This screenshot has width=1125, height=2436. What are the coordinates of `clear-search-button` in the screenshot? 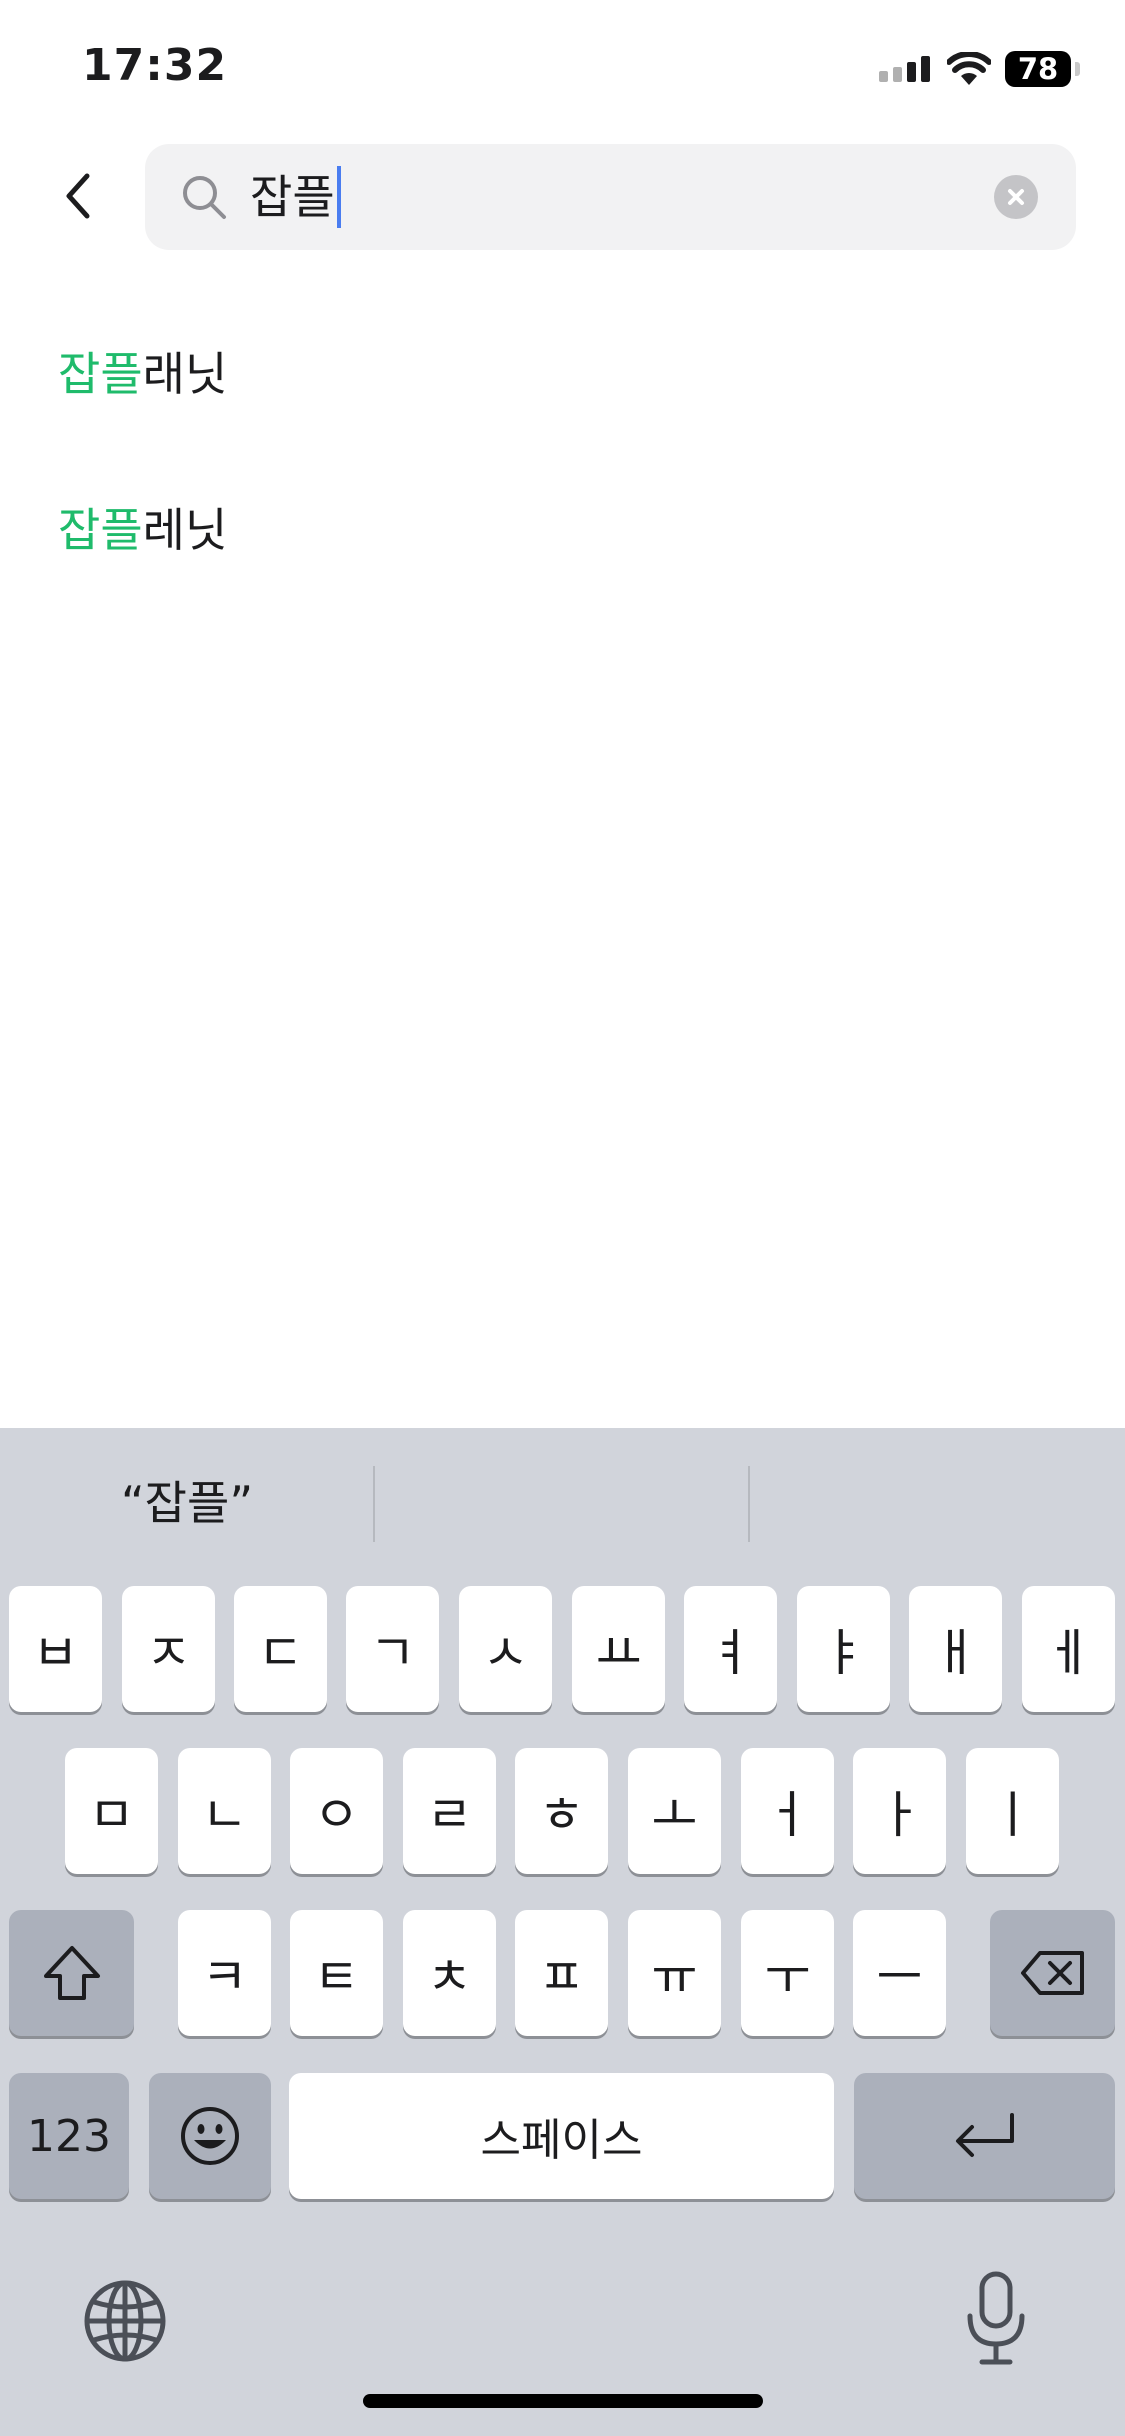 It's located at (1016, 197).